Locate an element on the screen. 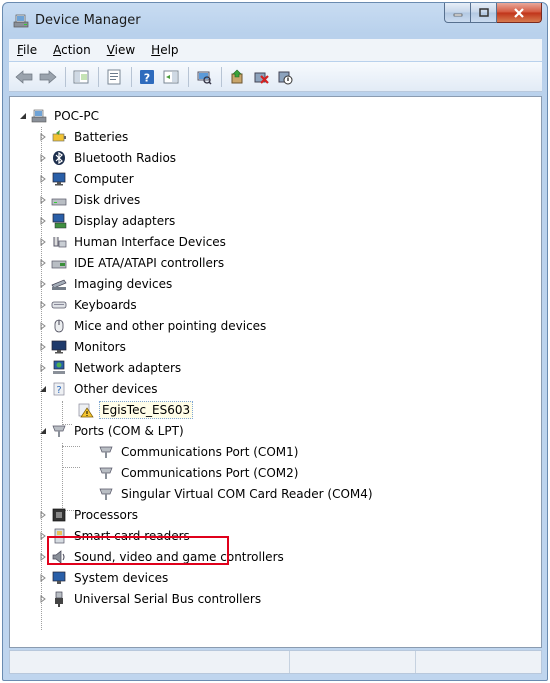 The width and height of the screenshot is (550, 683). tree-label-root: POC-PC is located at coordinates (77, 115).